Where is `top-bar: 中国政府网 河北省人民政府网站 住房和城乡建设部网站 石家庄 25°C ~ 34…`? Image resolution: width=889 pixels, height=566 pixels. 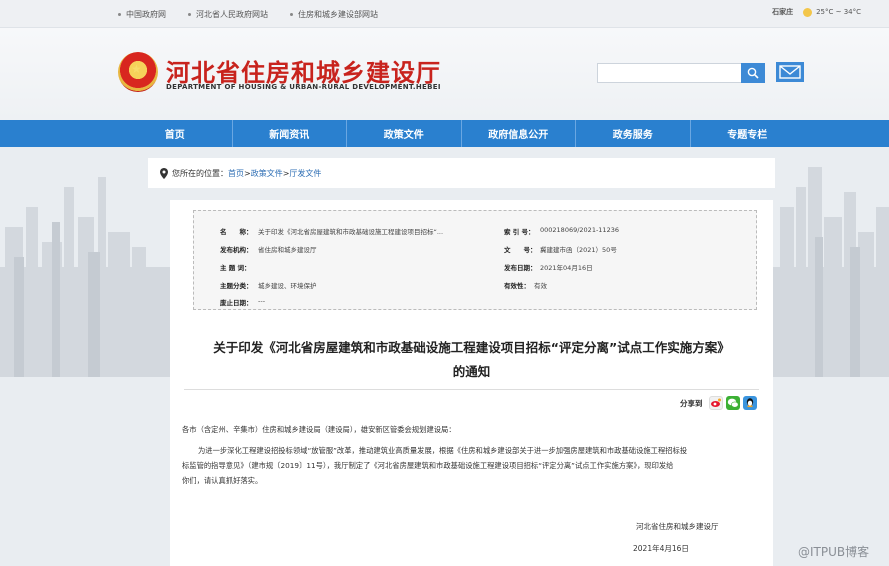
top-bar: 中国政府网 河北省人民政府网站 住房和城乡建设部网站 石家庄 25°C ~ 34… is located at coordinates (444, 14).